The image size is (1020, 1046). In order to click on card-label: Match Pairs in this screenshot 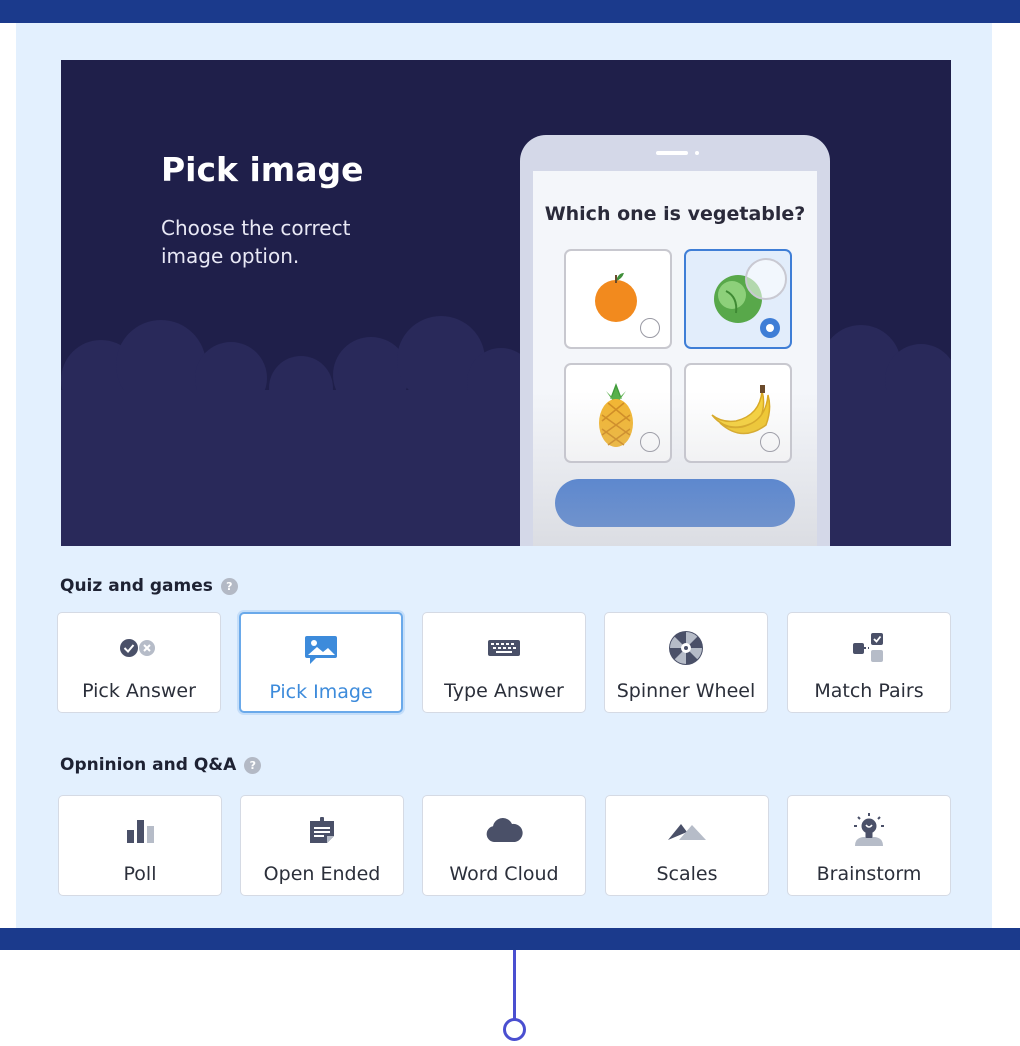, I will do `click(869, 691)`.